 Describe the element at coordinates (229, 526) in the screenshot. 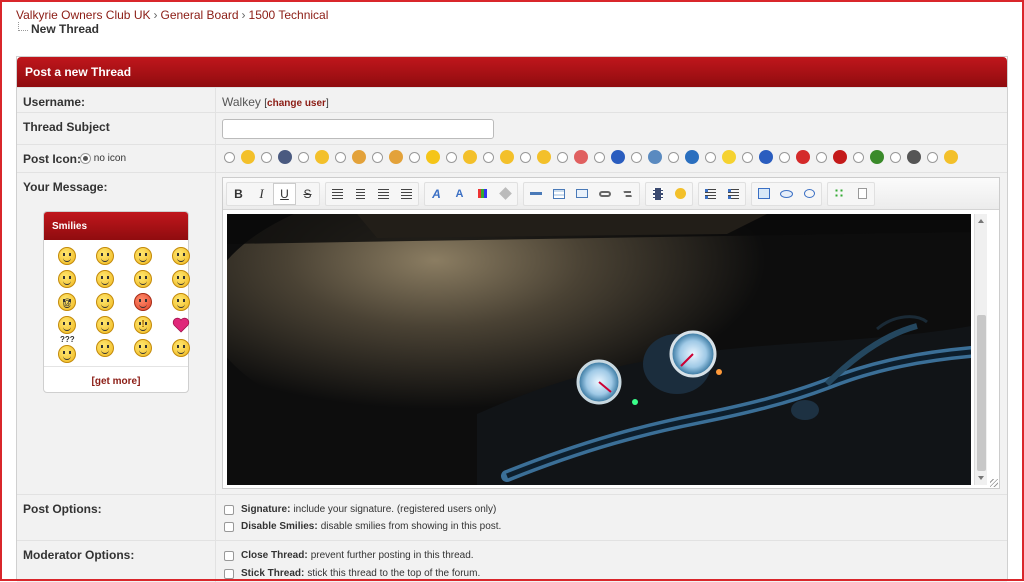

I see `disable-smilies-checkbox` at that location.